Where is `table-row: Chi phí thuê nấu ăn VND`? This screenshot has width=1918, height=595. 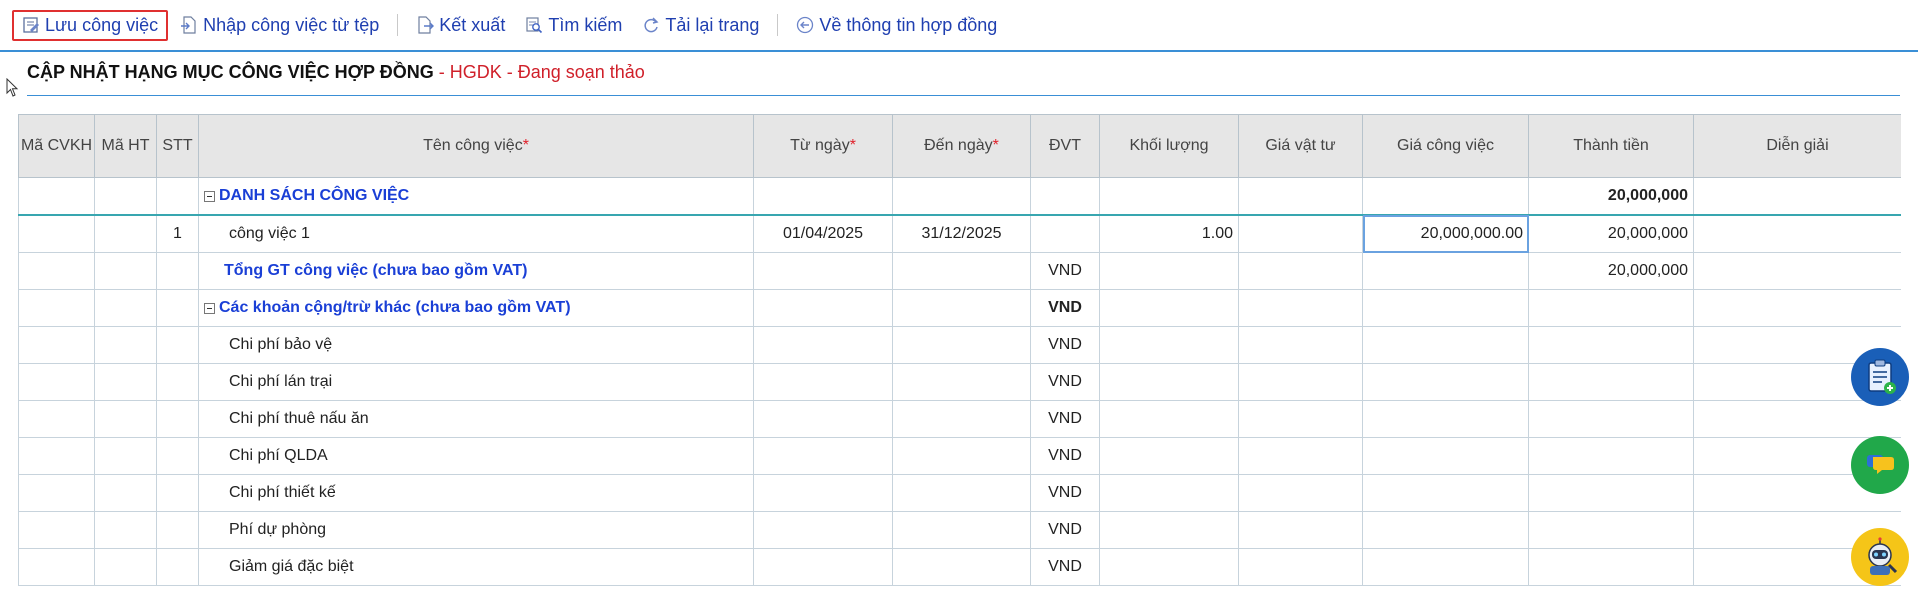 table-row: Chi phí thuê nấu ăn VND is located at coordinates (959, 419).